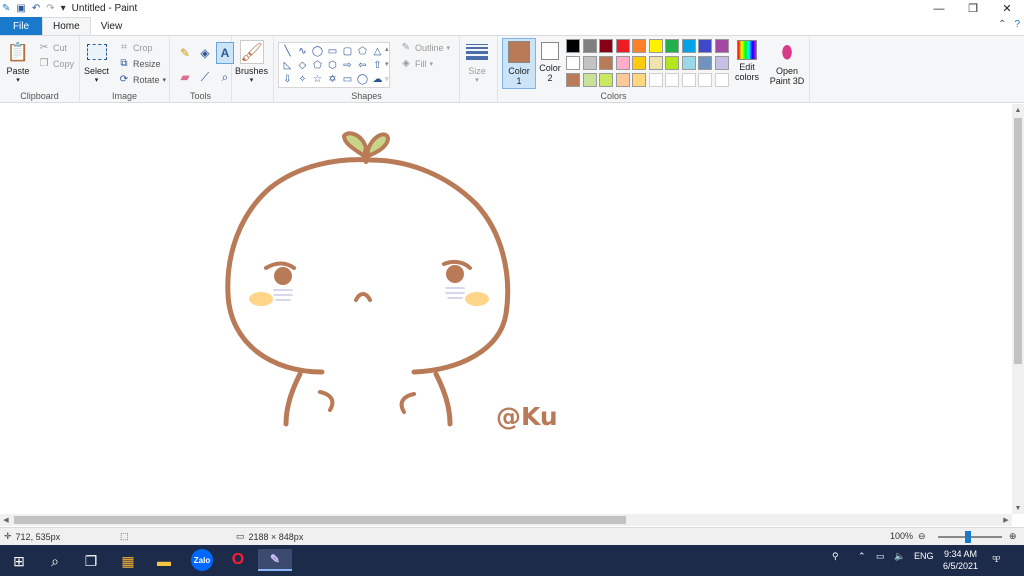 This screenshot has width=1024, height=576. Describe the element at coordinates (1018, 110) in the screenshot. I see `scroll-up-icon: ▲` at that location.